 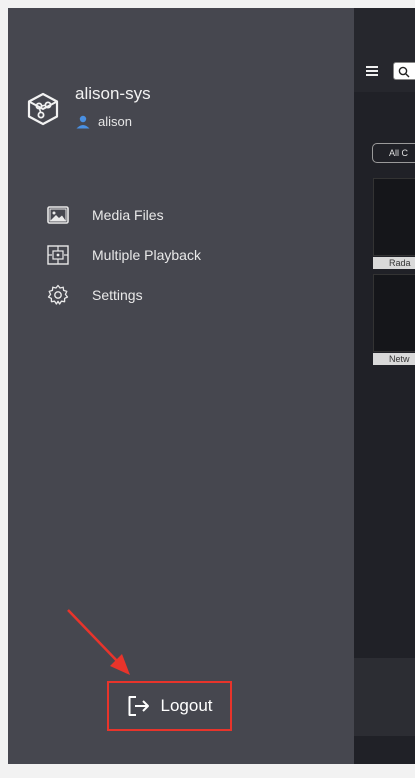 What do you see at coordinates (384, 386) in the screenshot?
I see `main-content: All C Rada Netw` at bounding box center [384, 386].